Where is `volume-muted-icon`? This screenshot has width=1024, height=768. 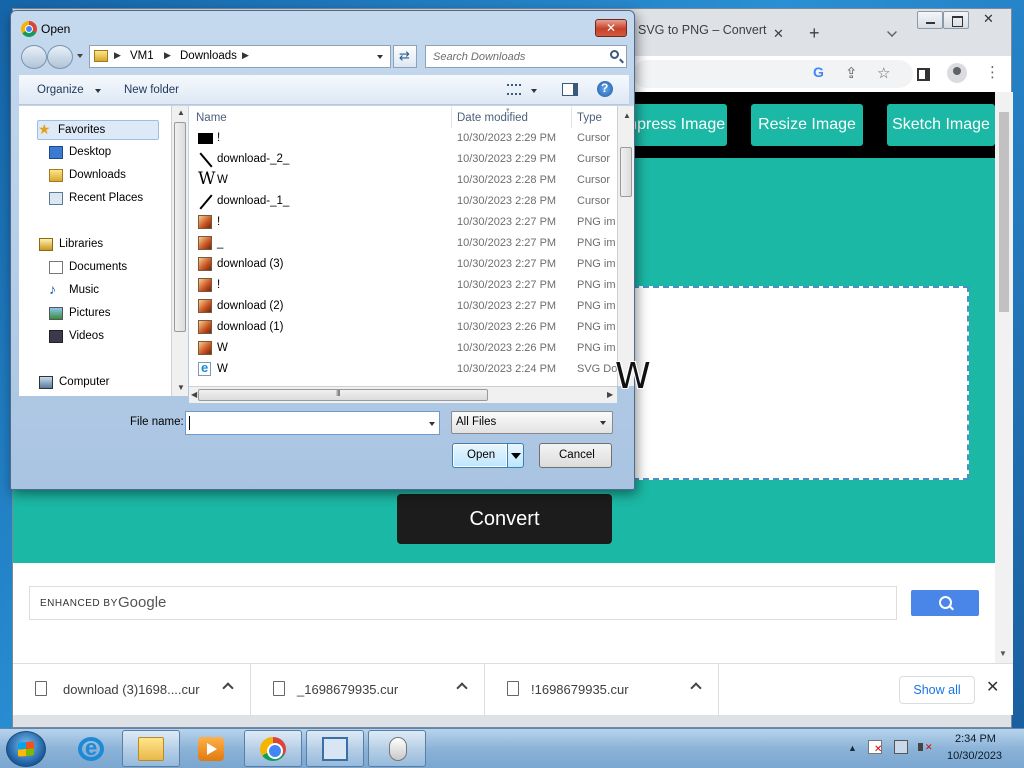 volume-muted-icon is located at coordinates (925, 747).